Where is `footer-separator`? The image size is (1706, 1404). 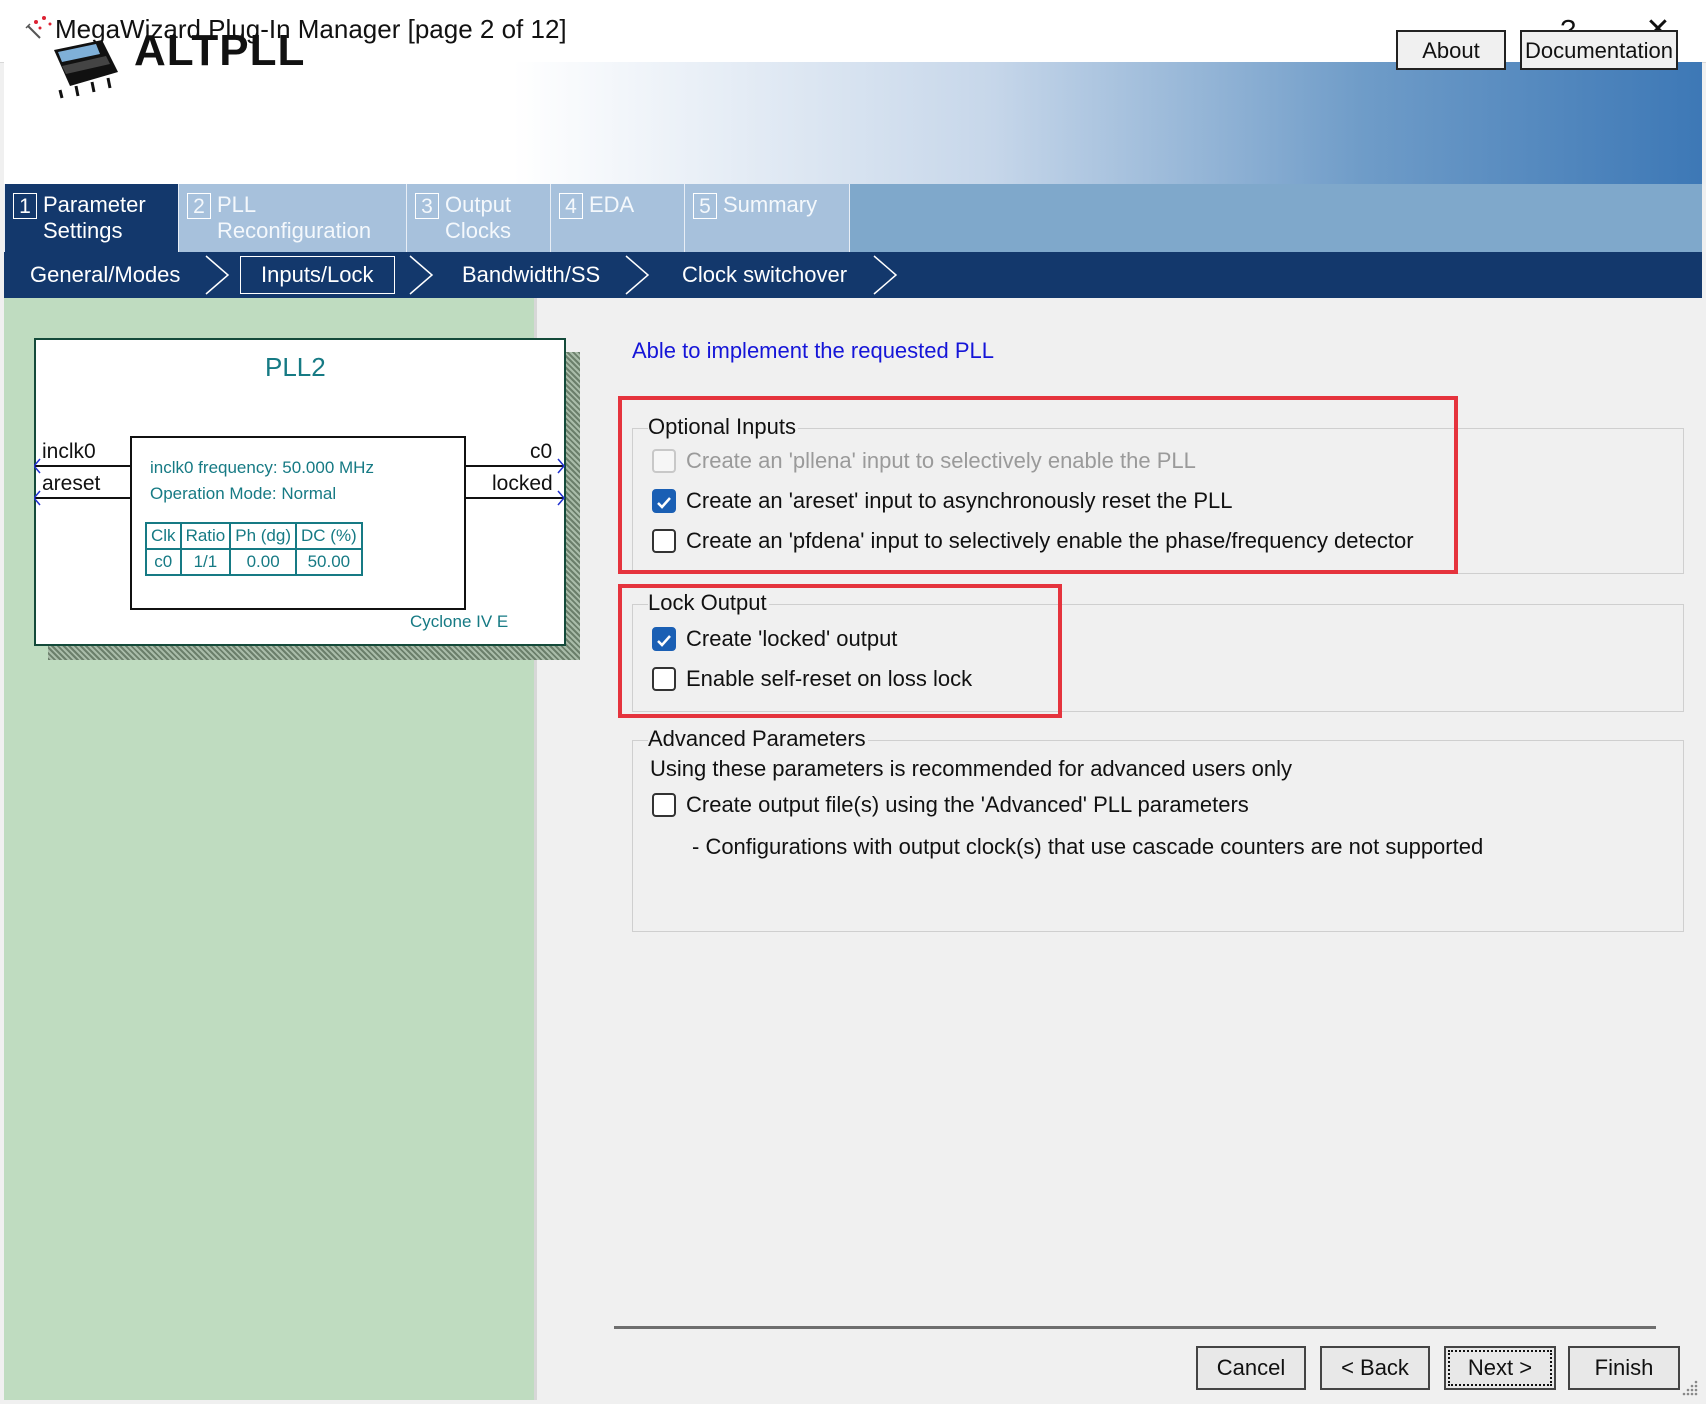
footer-separator is located at coordinates (1135, 1327).